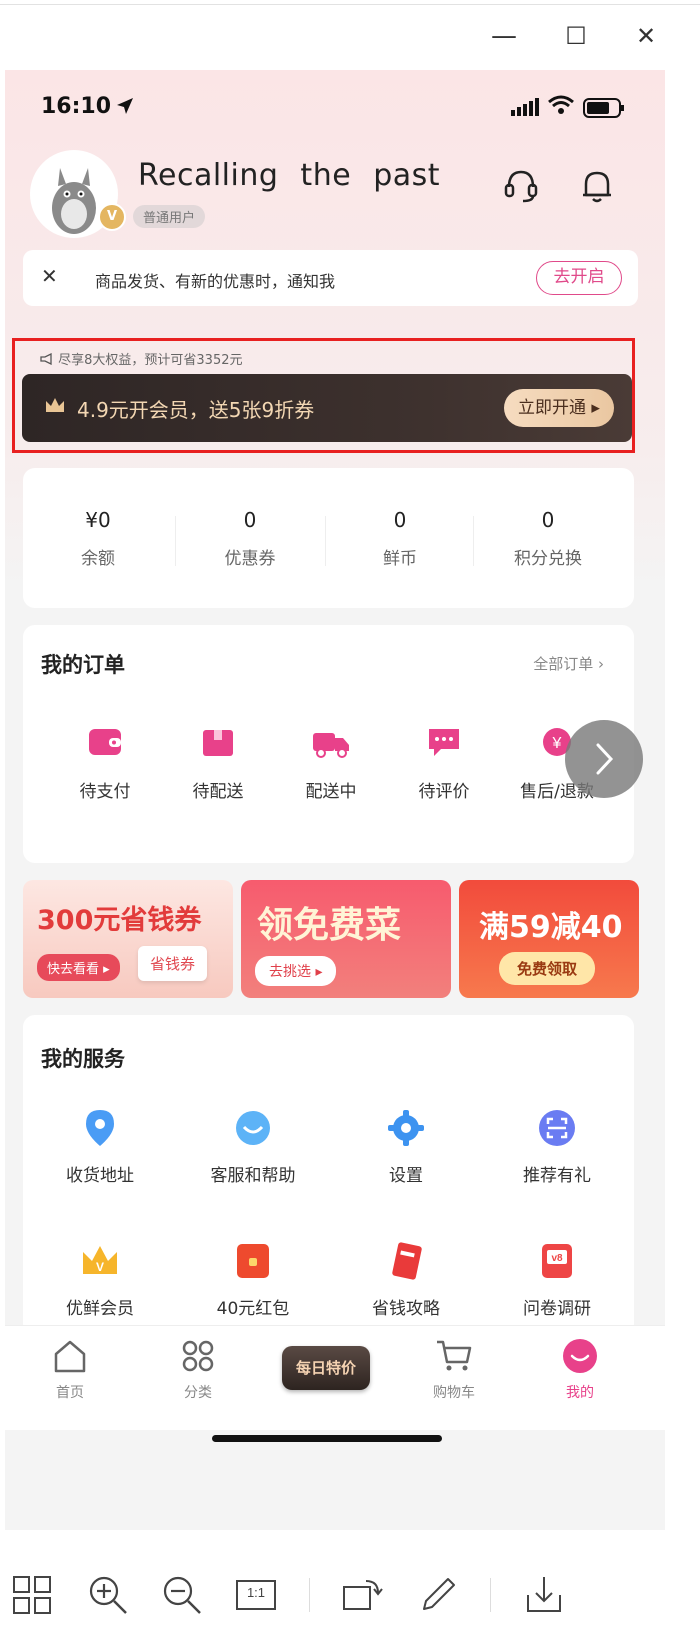 The height and width of the screenshot is (1650, 700). I want to click on order-label: 配送中, so click(331, 792).